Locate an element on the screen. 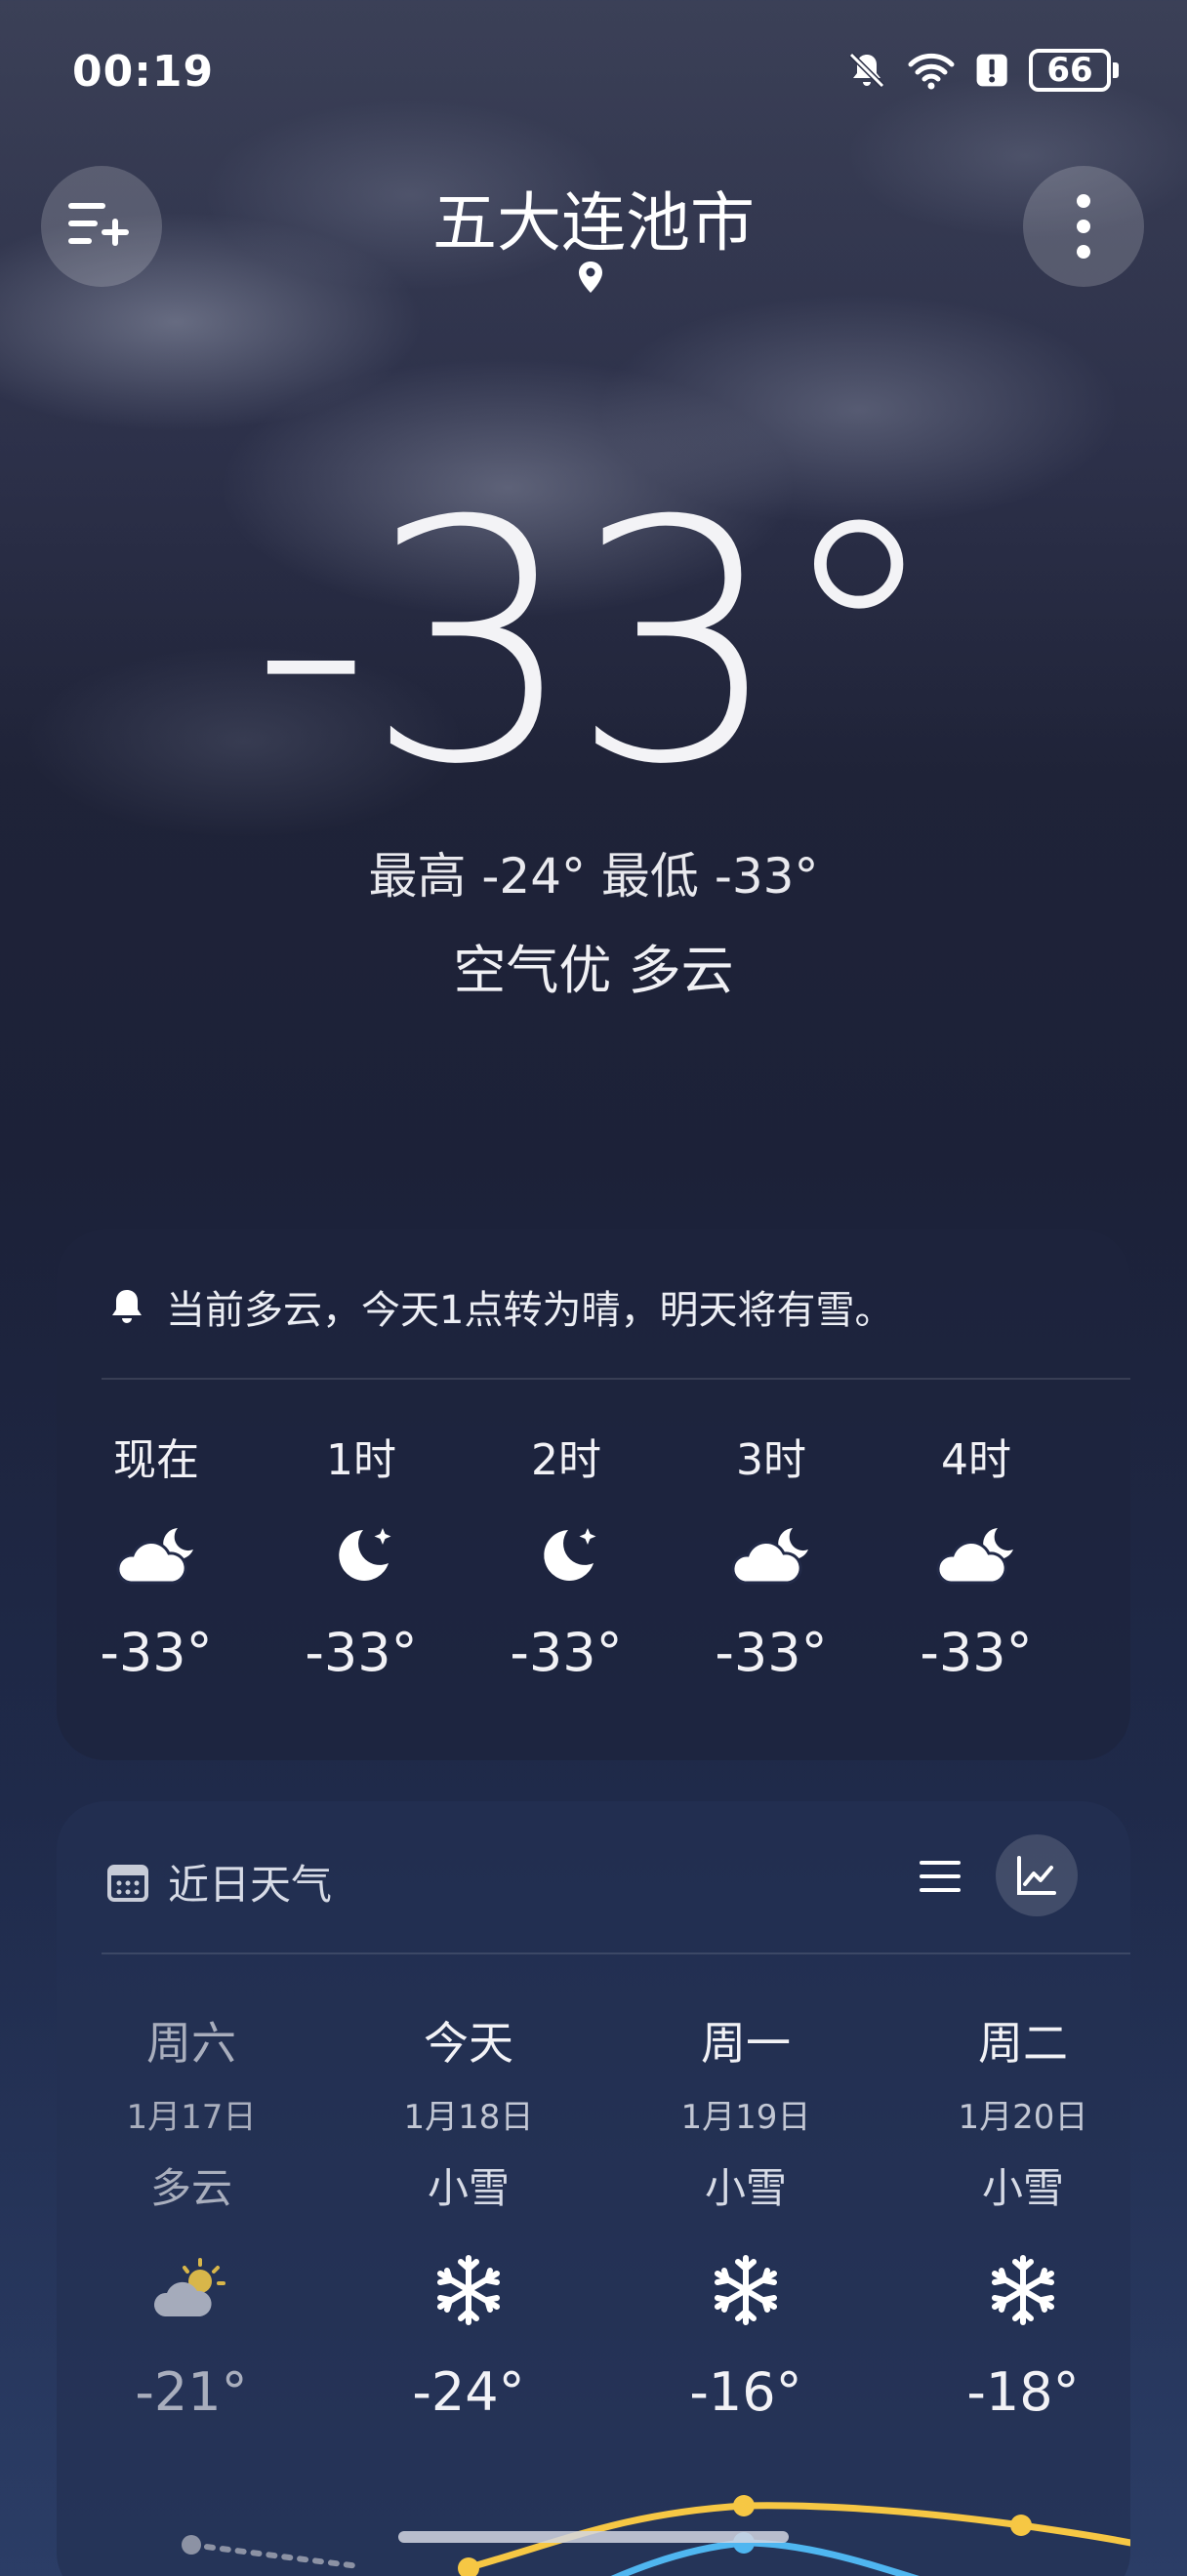 The image size is (1187, 2576). wifi-icon is located at coordinates (931, 71).